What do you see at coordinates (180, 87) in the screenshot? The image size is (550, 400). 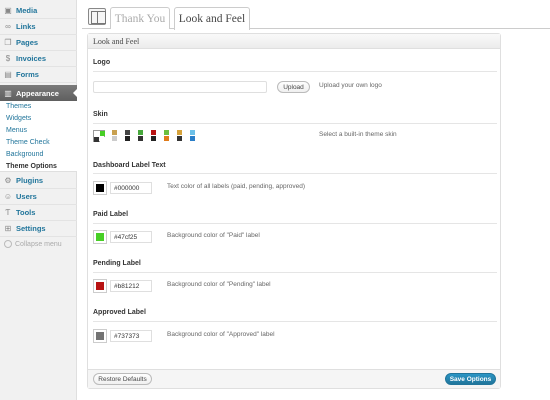 I see `logo-url-input` at bounding box center [180, 87].